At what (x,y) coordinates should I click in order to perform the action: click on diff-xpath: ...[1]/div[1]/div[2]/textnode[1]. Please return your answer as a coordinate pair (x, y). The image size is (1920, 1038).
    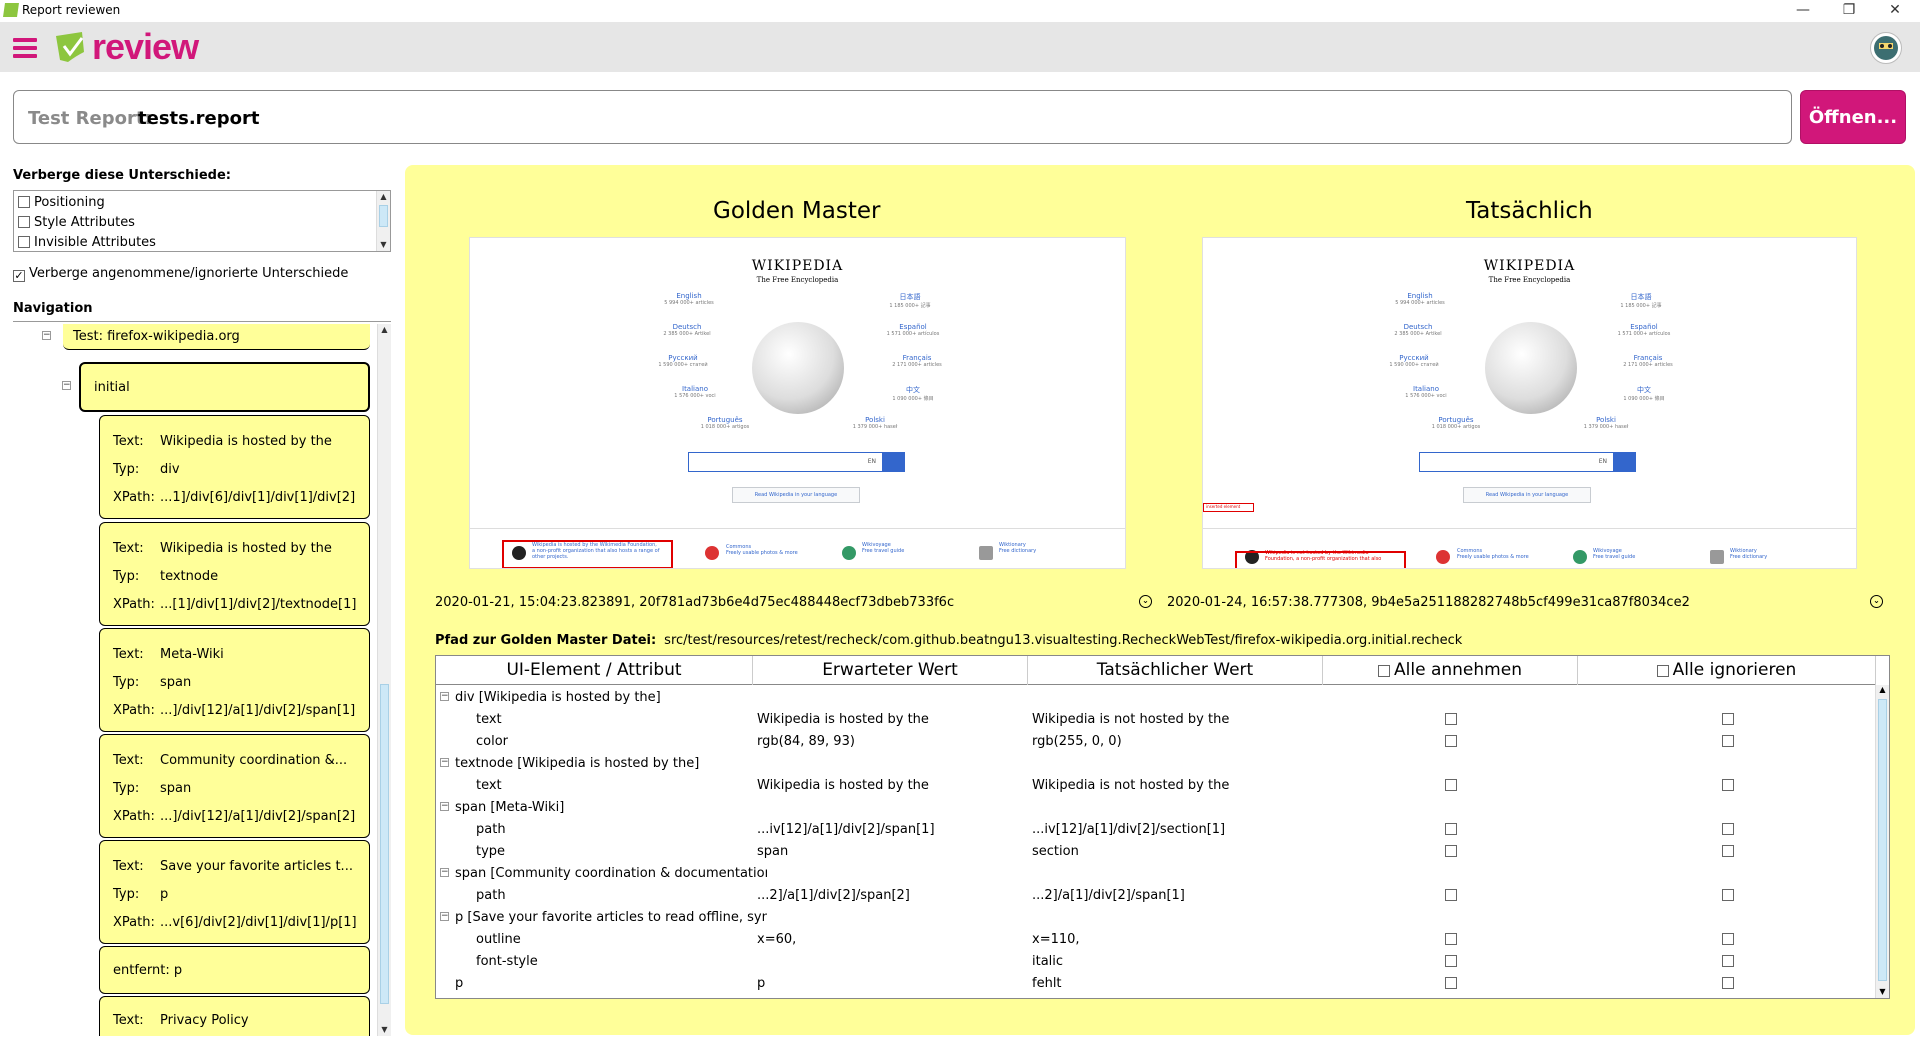
    Looking at the image, I should click on (258, 604).